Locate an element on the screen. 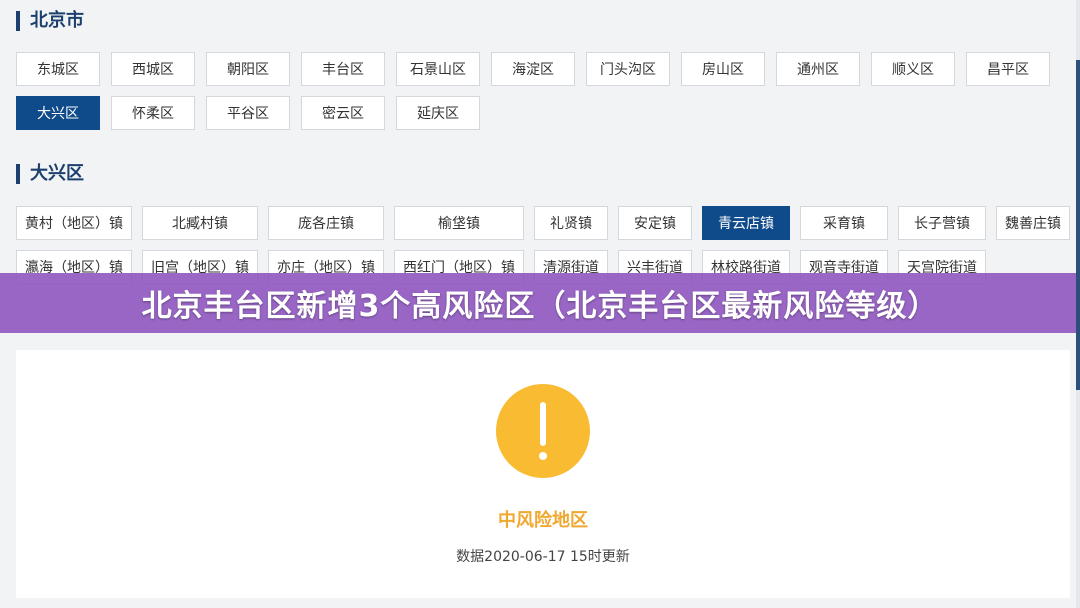 Image resolution: width=1080 pixels, height=608 pixels. town-chip: 青云店镇 is located at coordinates (746, 223).